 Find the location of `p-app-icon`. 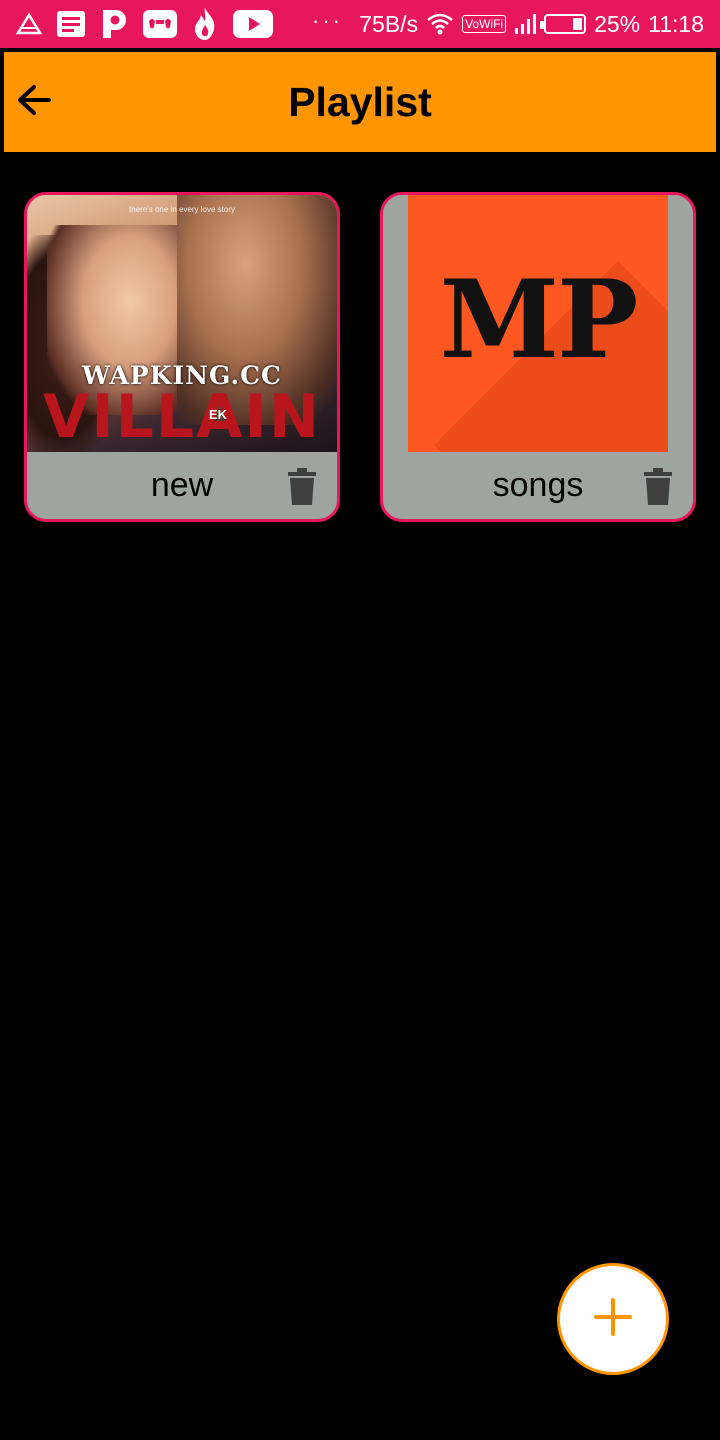

p-app-icon is located at coordinates (114, 24).